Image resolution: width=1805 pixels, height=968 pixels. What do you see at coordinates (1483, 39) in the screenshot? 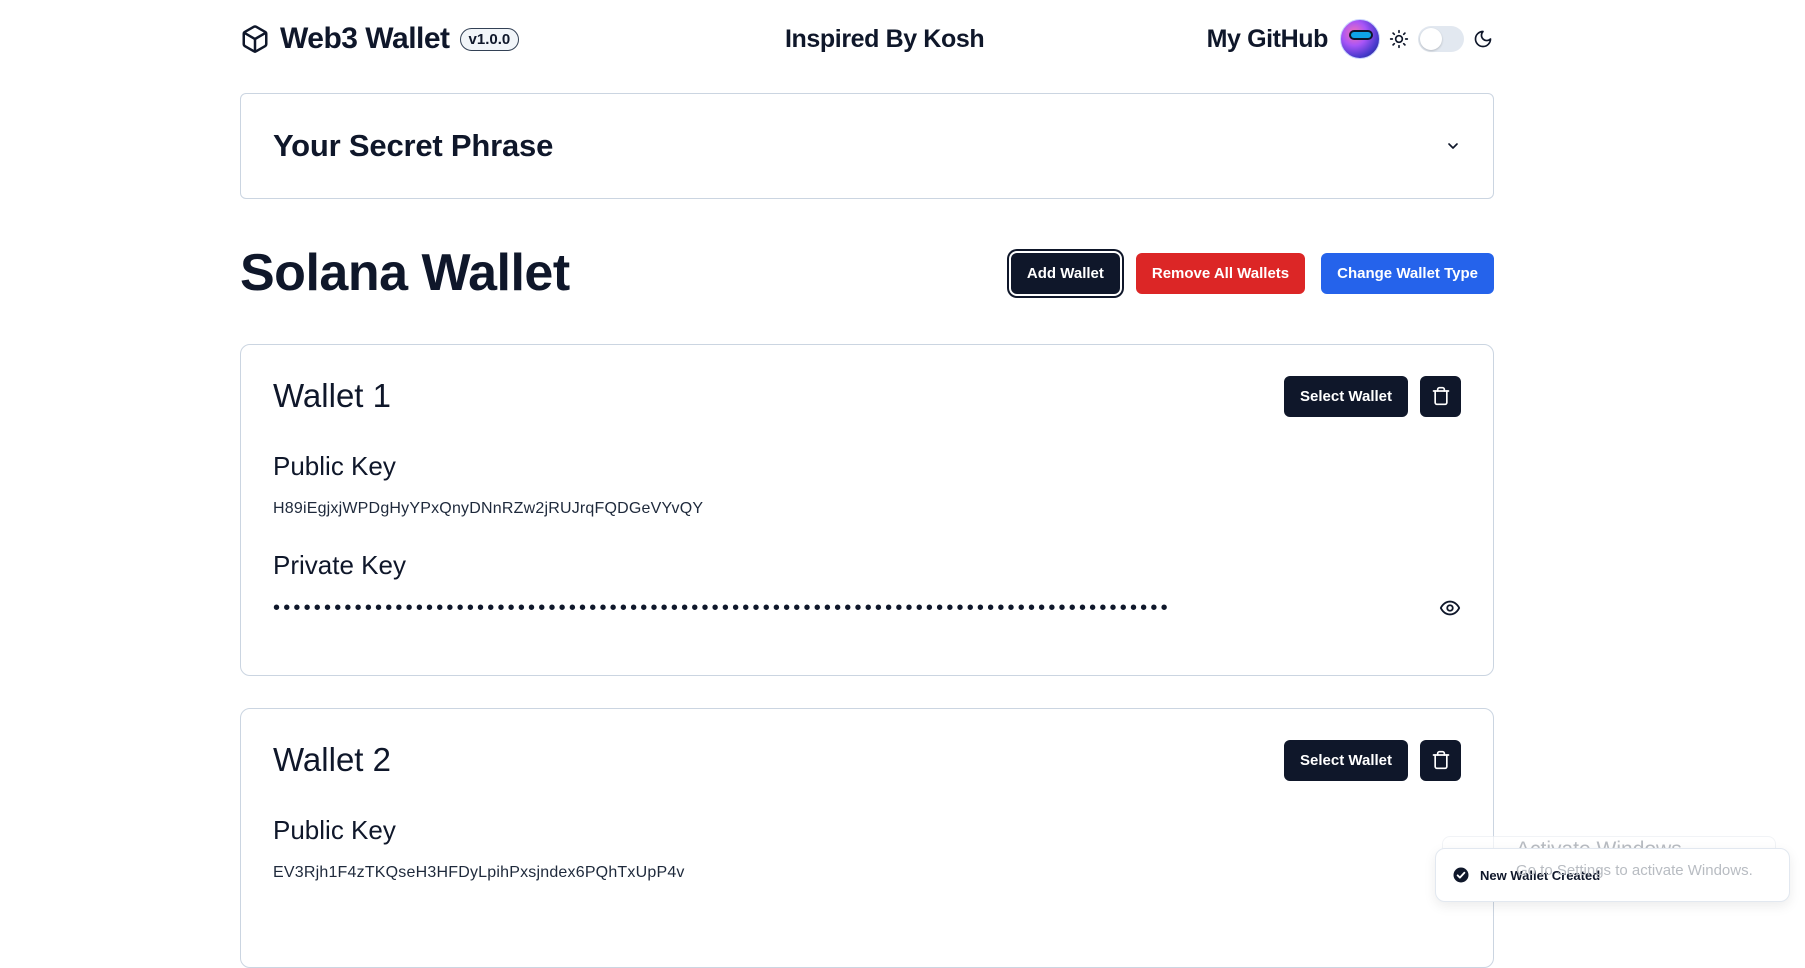
I see `moon-icon` at bounding box center [1483, 39].